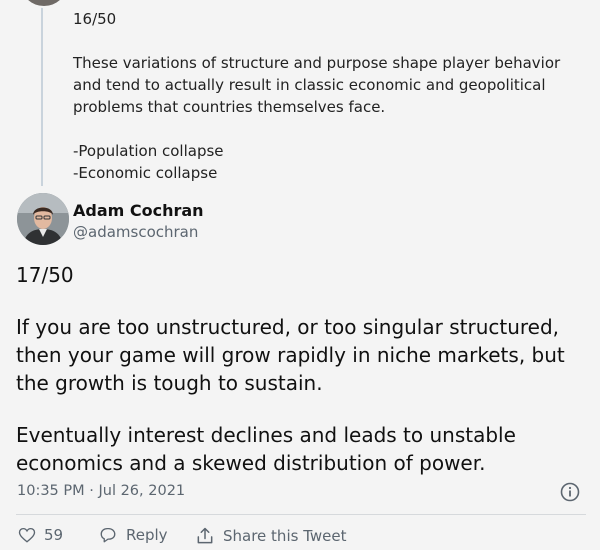  I want to click on share-button: Share this Tweet, so click(270, 536).